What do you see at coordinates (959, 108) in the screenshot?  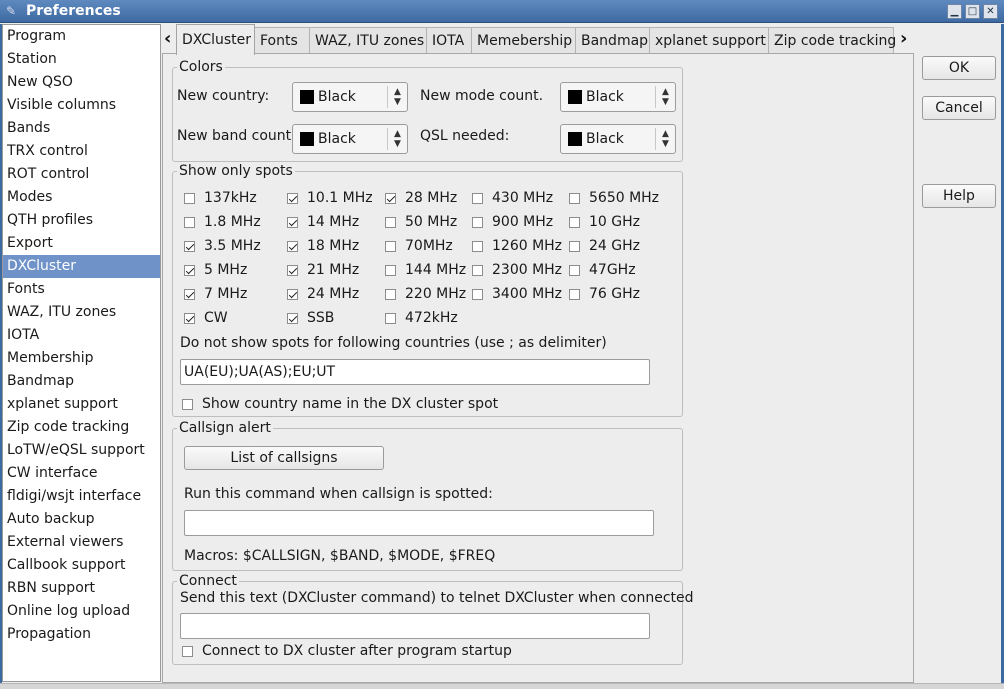 I see `cancel-button: Cancel` at bounding box center [959, 108].